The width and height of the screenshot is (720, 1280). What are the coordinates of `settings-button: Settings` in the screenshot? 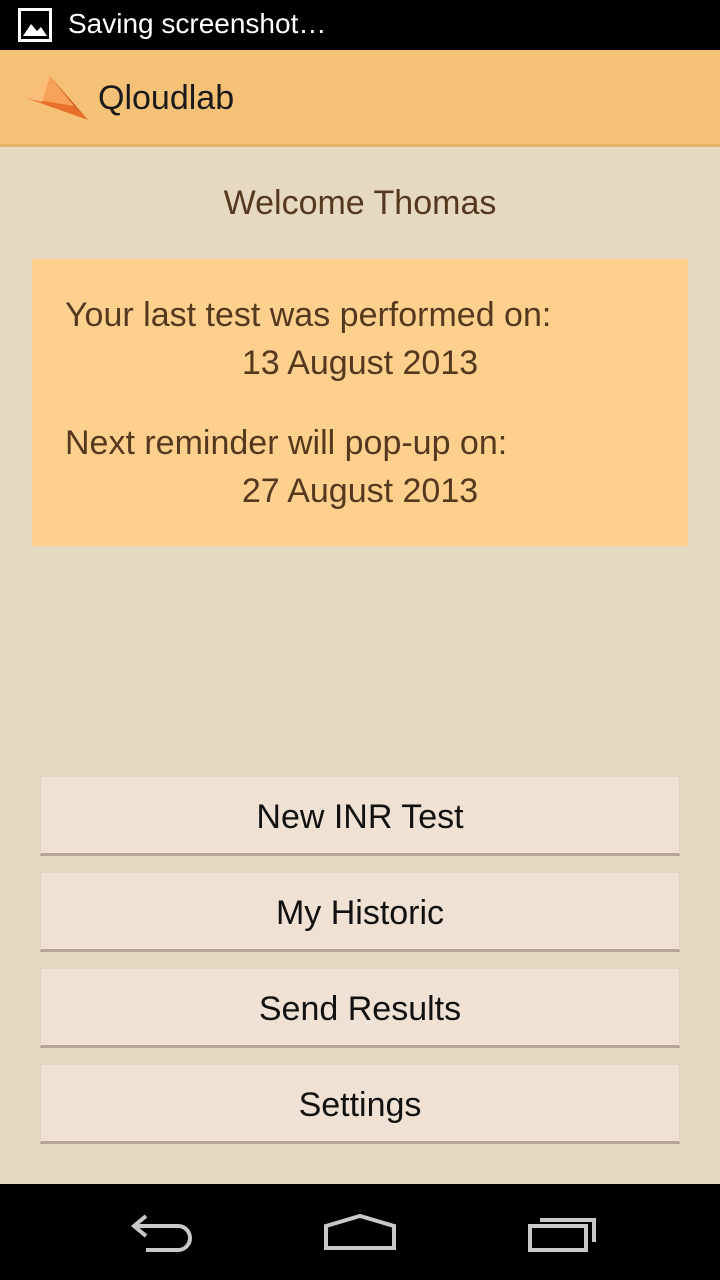 It's located at (360, 1104).